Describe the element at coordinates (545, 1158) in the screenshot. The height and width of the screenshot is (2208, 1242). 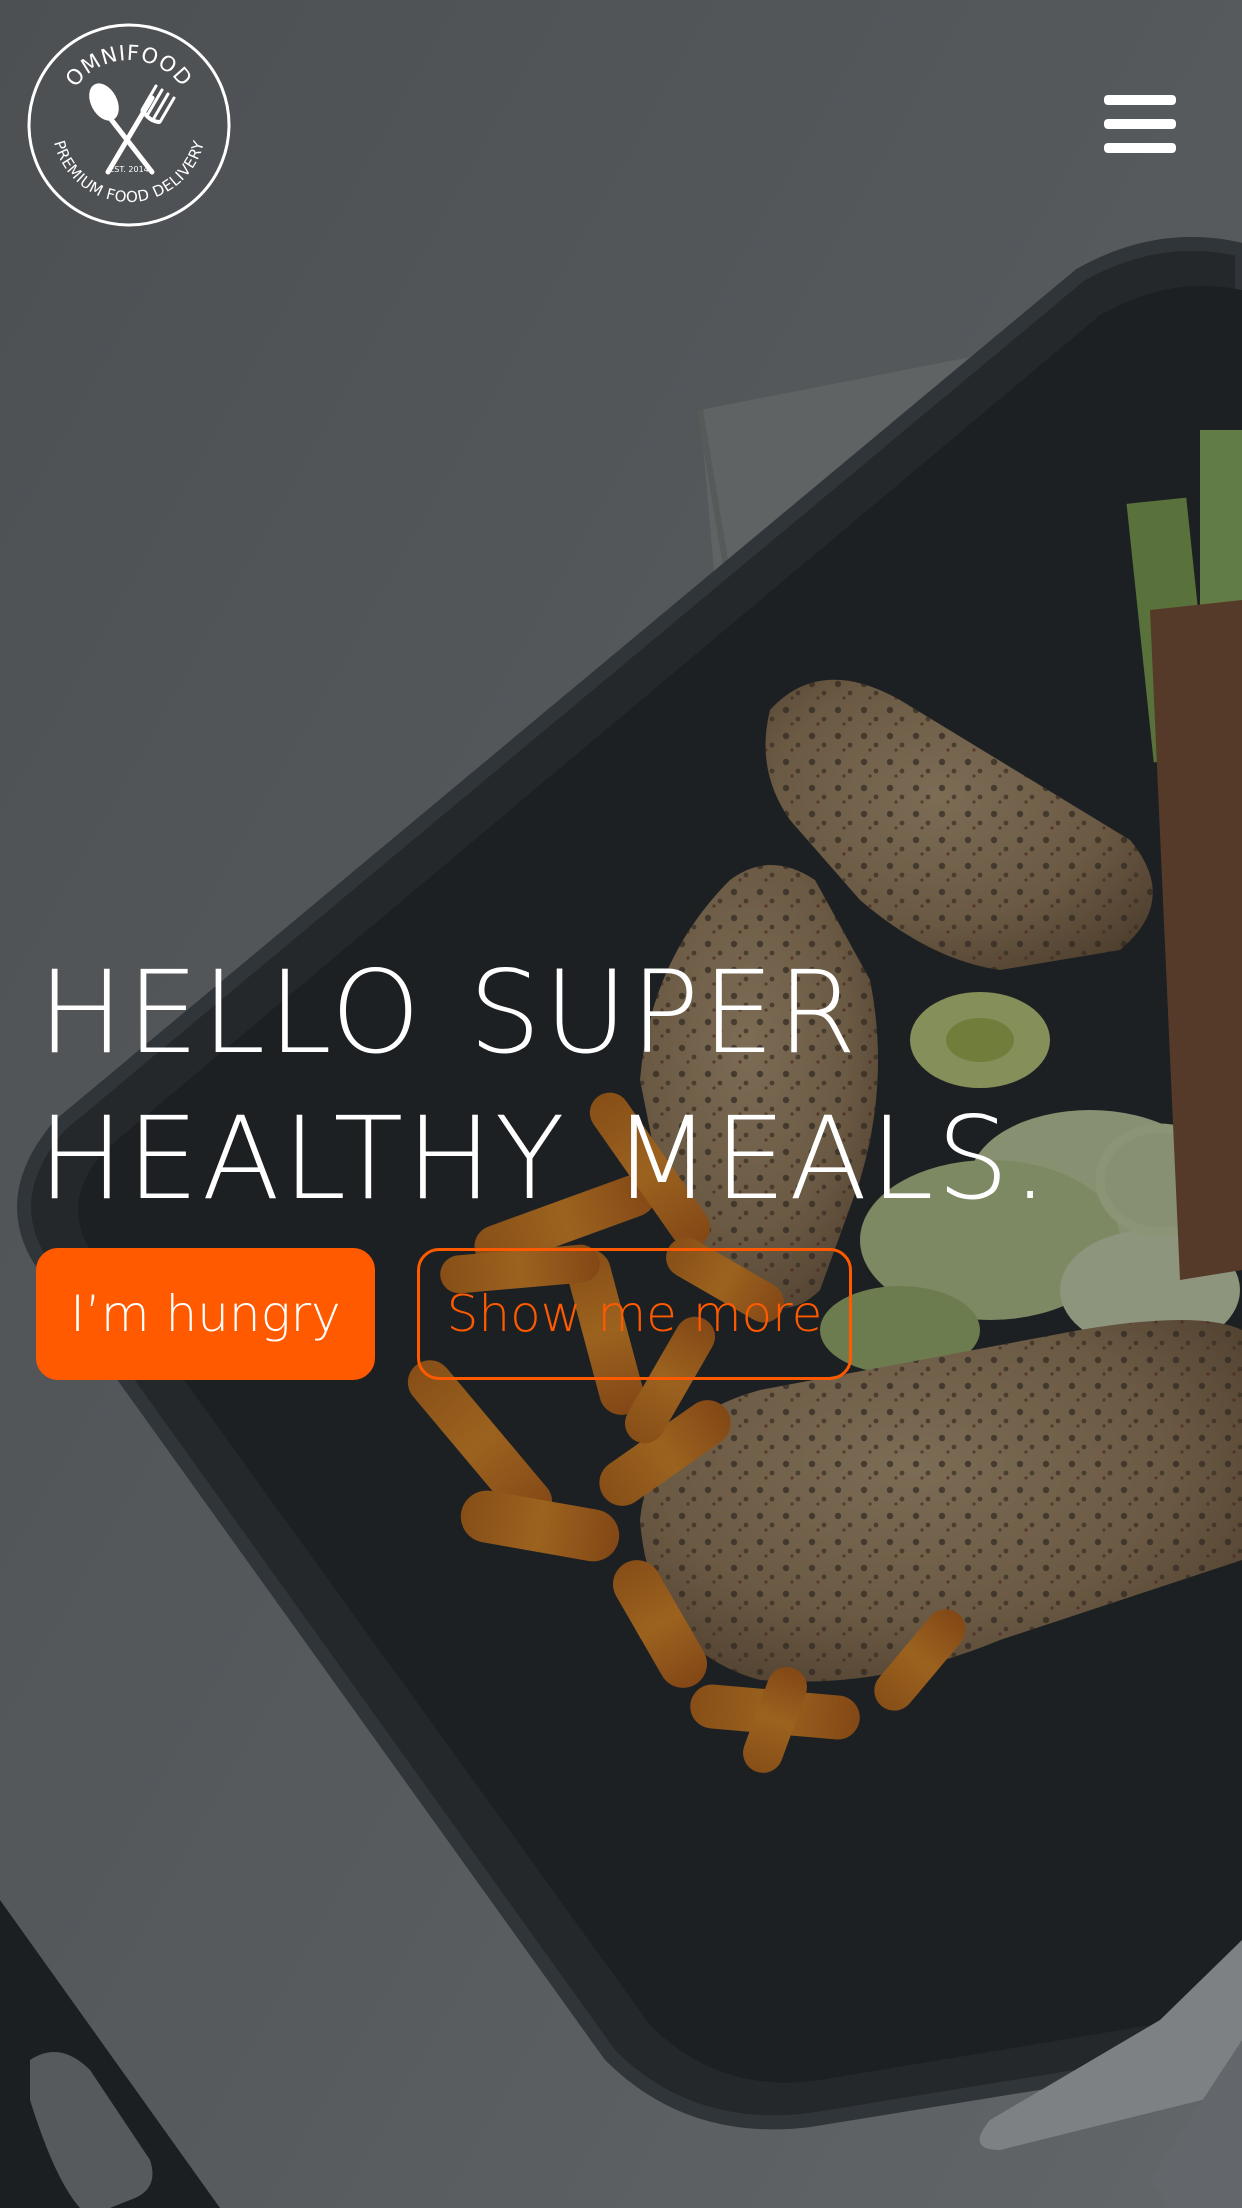
I see `hero-title-line-2: HEALTHY MEALS.` at that location.